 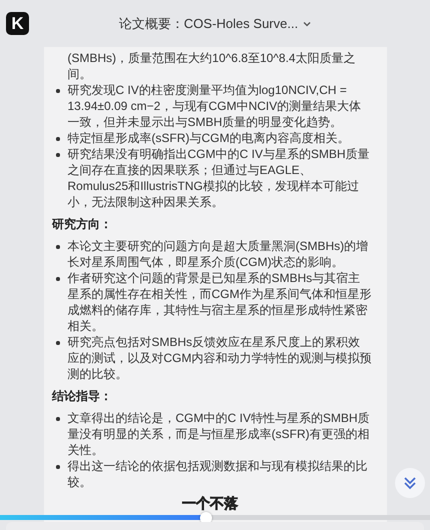 I want to click on list-item-text: 研究发现C IV的柱密度测量平均值为log10NCIV,CH = 13.94±0.09 cm−2，与现有CGM中NCIV的测量结果大体一致，但并未显示出与SMBH质量的明显变化趋势。, so click(x=215, y=106).